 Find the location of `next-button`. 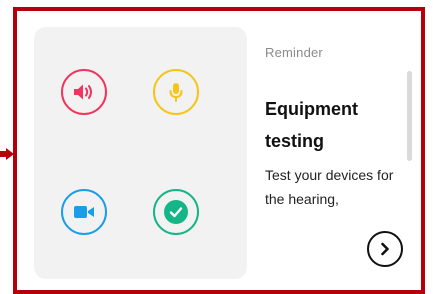

next-button is located at coordinates (385, 249).